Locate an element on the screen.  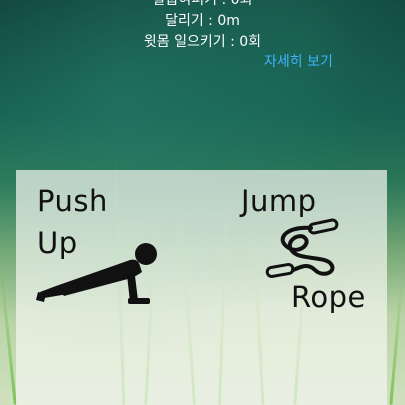
jump-rope-icon is located at coordinates (305, 249).